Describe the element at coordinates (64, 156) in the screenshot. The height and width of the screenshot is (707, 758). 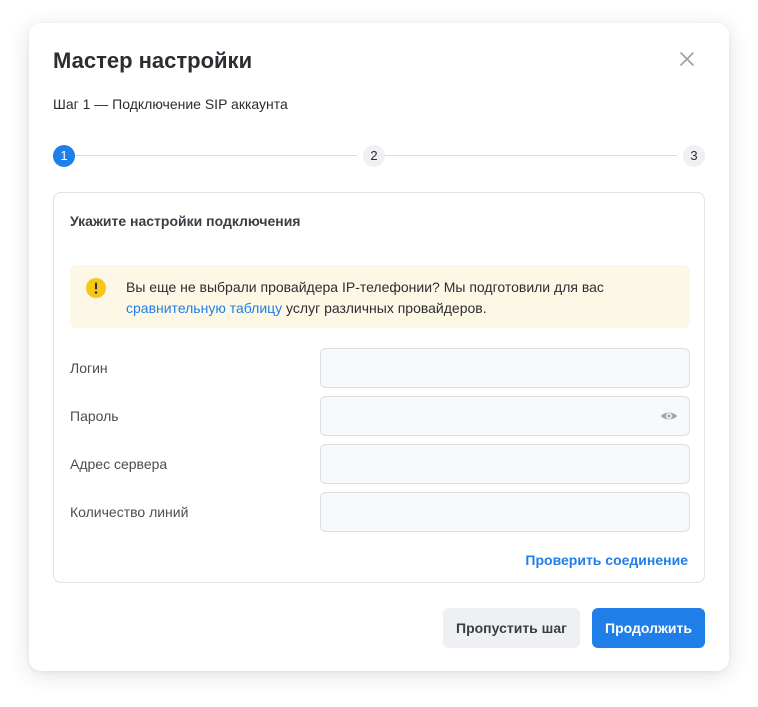
I see `step-1: 1` at that location.